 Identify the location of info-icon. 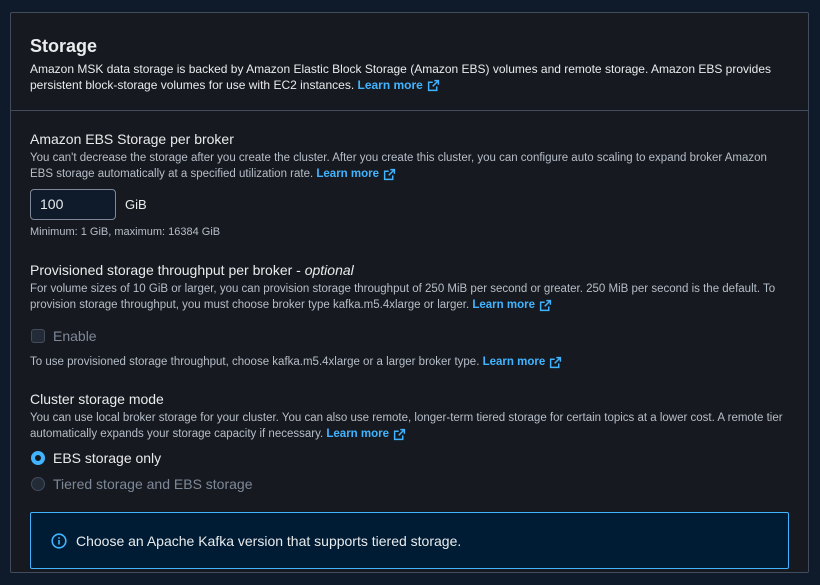
(59, 540).